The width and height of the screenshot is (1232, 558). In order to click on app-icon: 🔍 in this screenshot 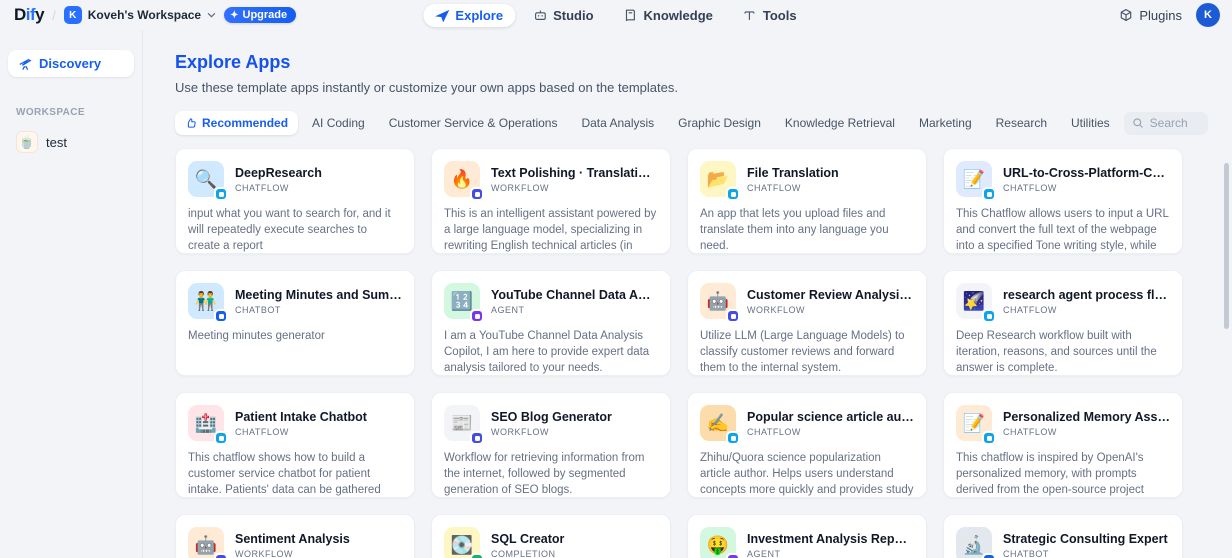, I will do `click(208, 181)`.